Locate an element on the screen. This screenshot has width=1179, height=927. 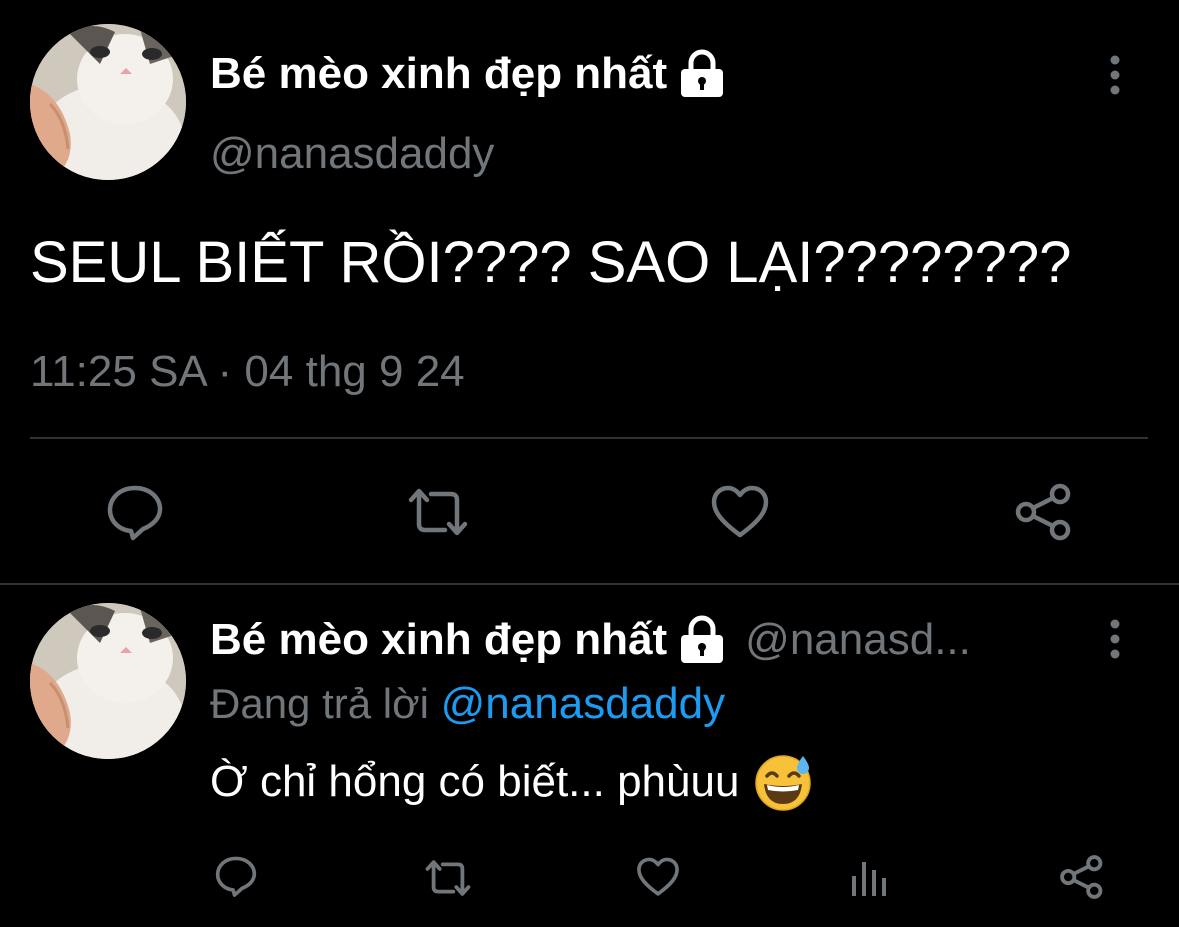
tweet-text: SEUL BIẾT RỒI???? SAO LẠI???????? is located at coordinates (551, 262).